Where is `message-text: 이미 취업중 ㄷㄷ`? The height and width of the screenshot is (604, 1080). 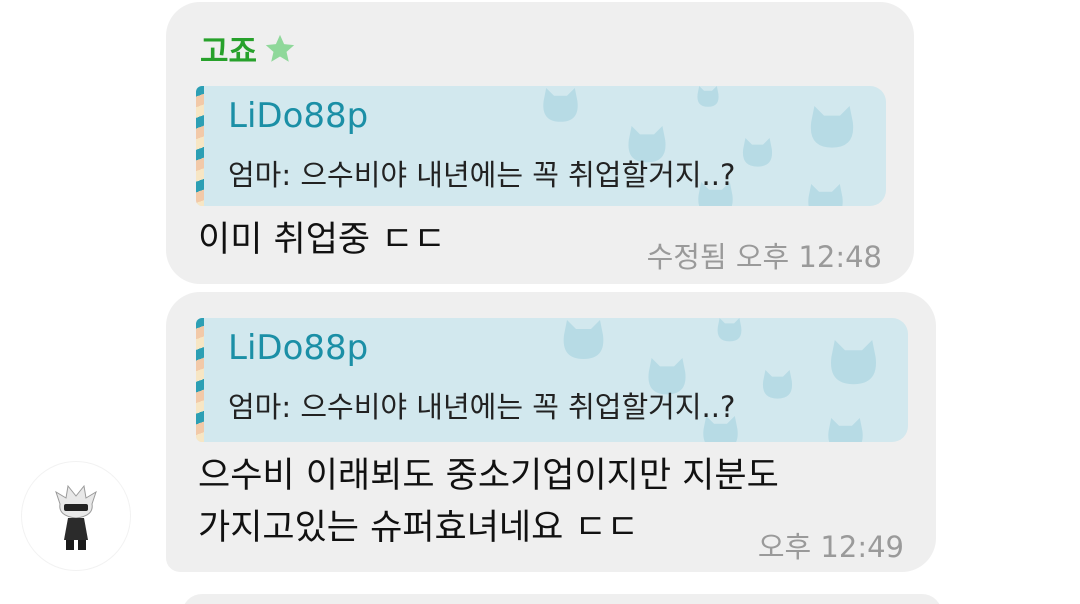 message-text: 이미 취업중 ㄷㄷ is located at coordinates (322, 240).